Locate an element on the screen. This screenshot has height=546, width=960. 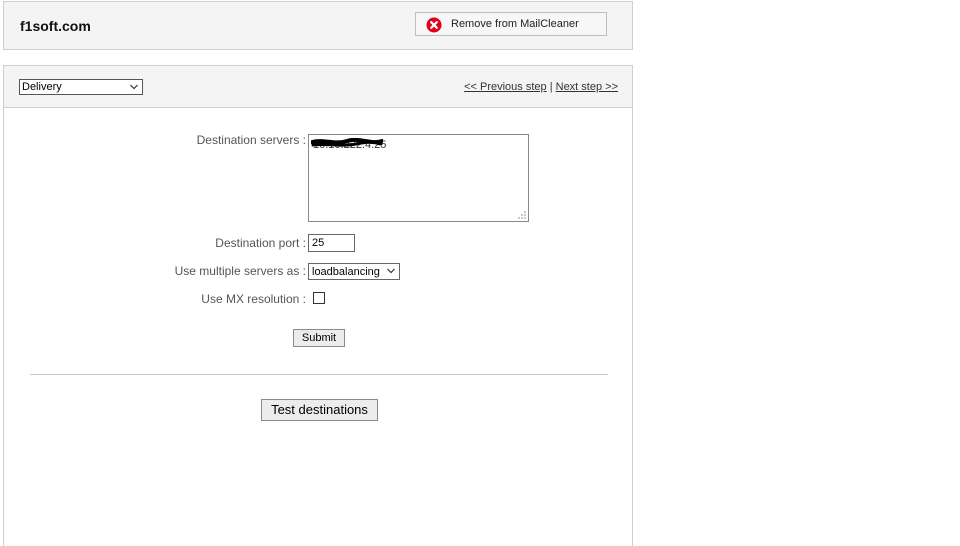
step-navigation: << Previous step | Next step >> is located at coordinates (541, 87).